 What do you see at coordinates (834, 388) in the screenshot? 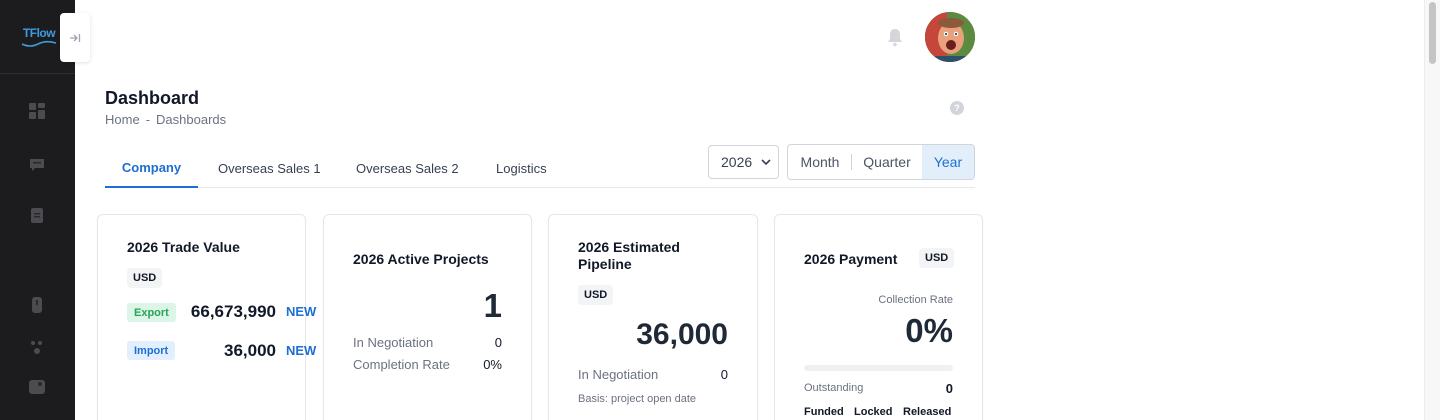
I see `outstanding-label: Outstanding` at bounding box center [834, 388].